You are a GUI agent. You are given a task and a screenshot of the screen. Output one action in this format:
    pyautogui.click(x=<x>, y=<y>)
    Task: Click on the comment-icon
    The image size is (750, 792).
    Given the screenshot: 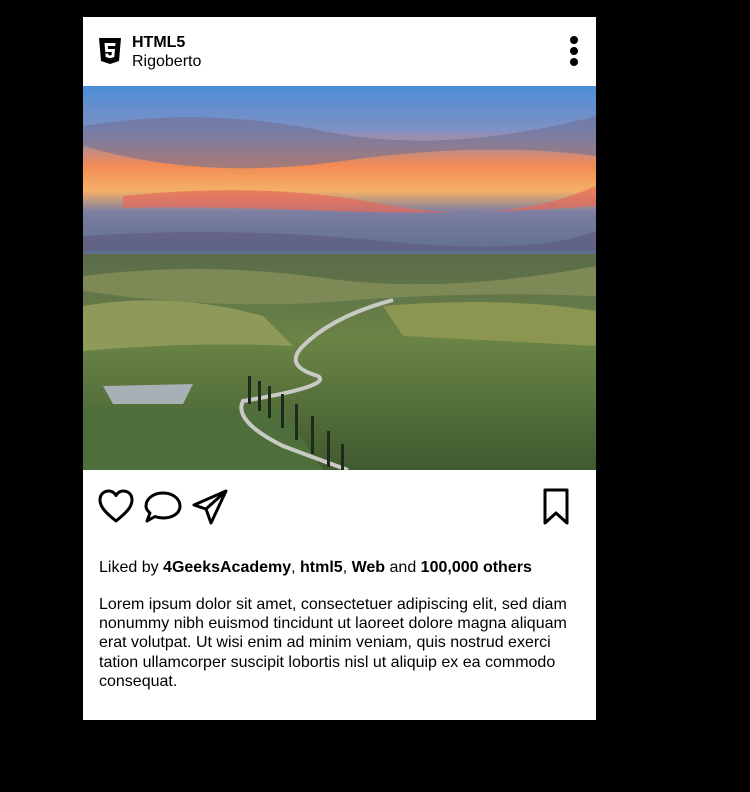 What is the action you would take?
    pyautogui.click(x=163, y=507)
    